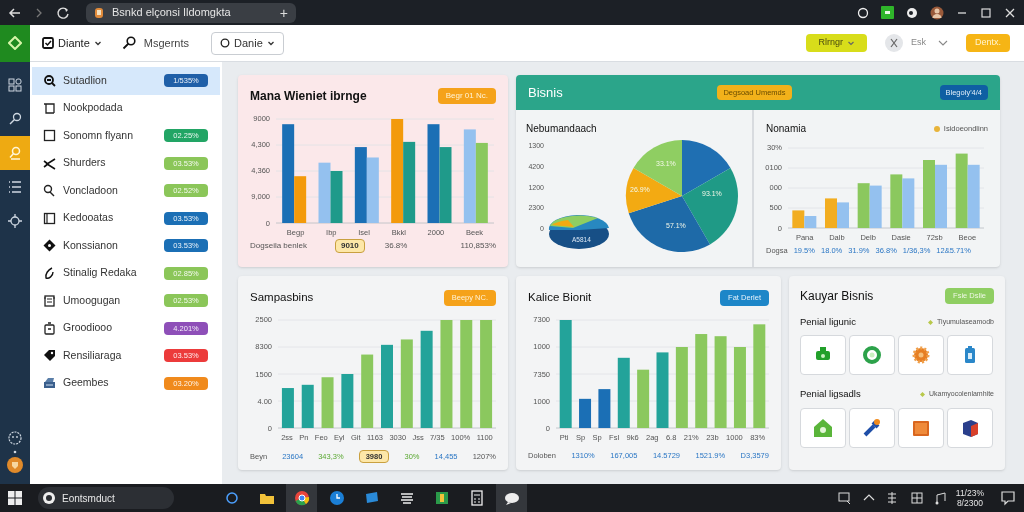 The image size is (1024, 512). What do you see at coordinates (283, 12) in the screenshot?
I see `new-tab-button: +` at bounding box center [283, 12].